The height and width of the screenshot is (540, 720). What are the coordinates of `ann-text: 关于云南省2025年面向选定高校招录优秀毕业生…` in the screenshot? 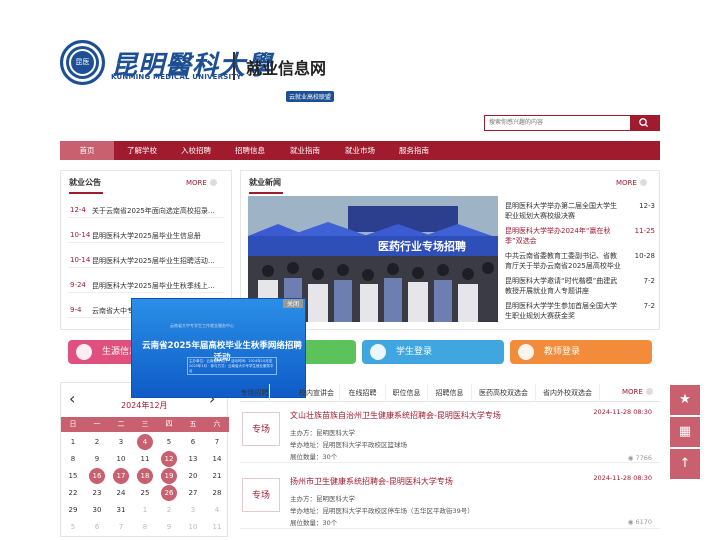 It's located at (156, 211).